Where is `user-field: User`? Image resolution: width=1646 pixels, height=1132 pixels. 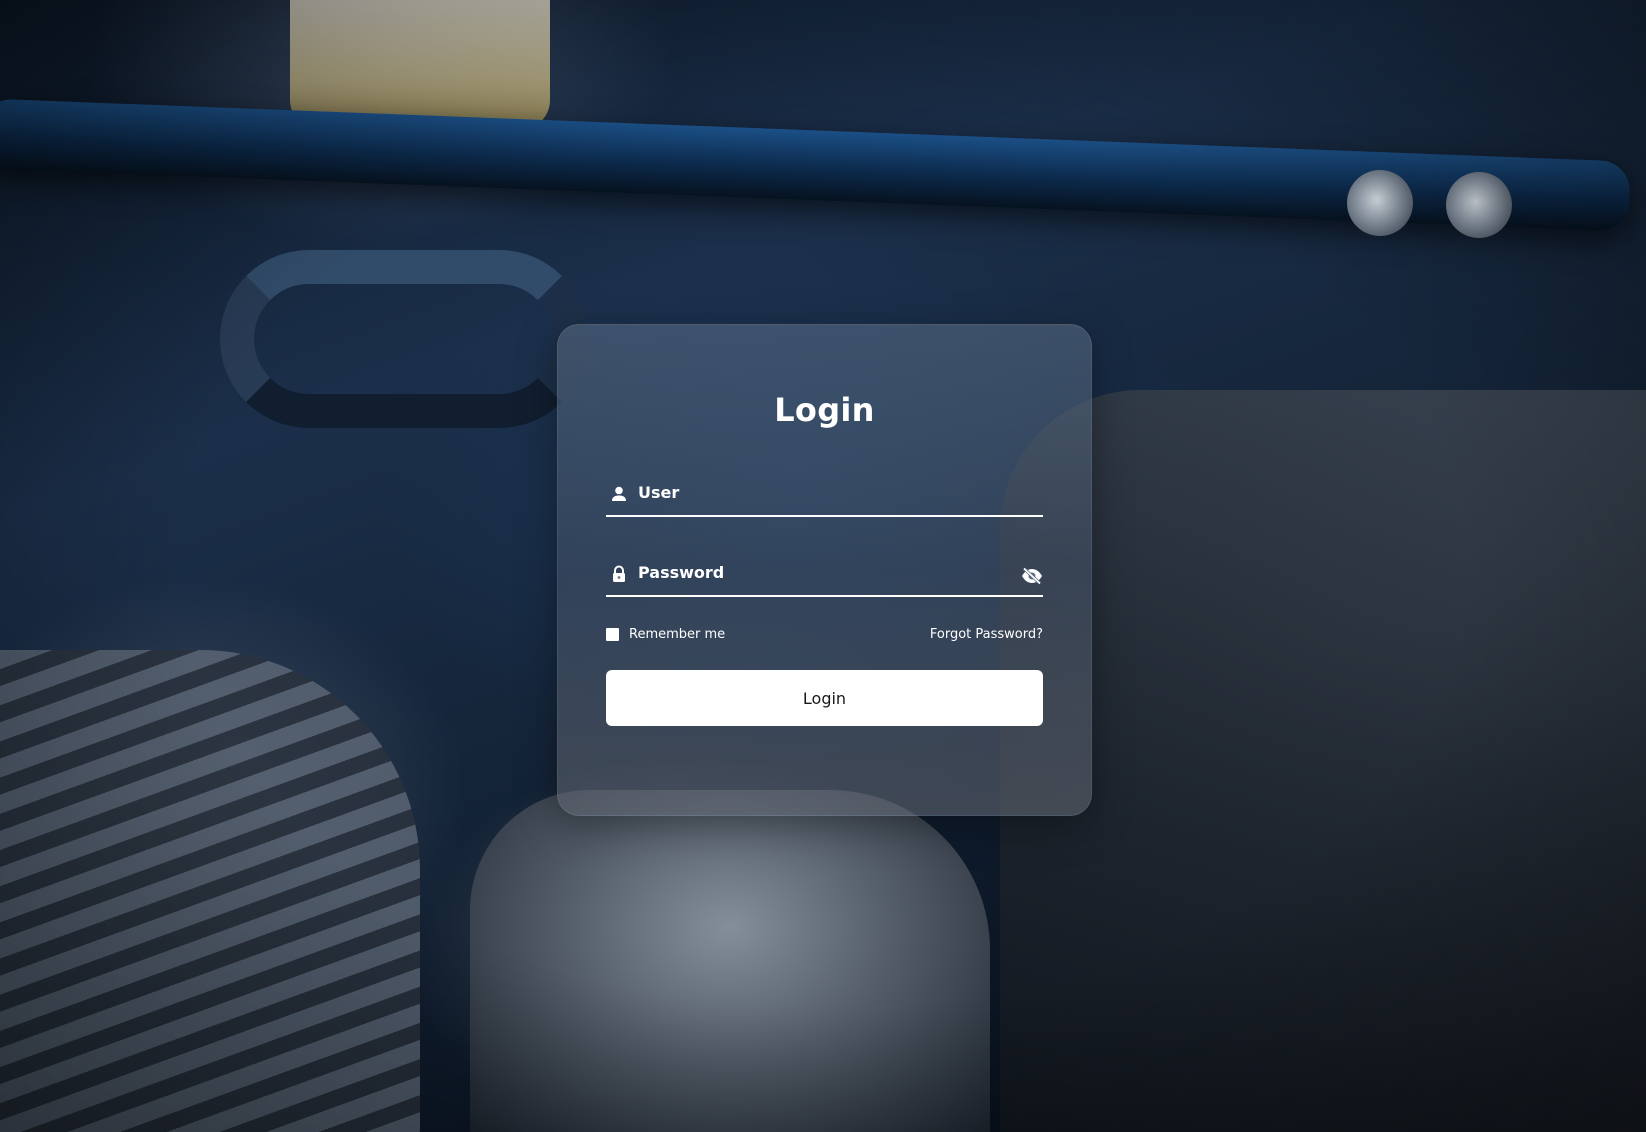
user-field: User is located at coordinates (824, 496).